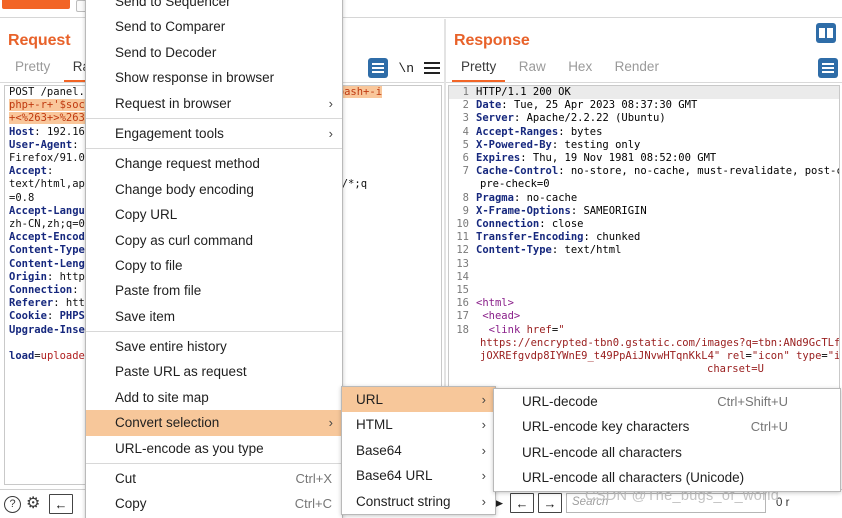  Describe the element at coordinates (637, 68) in the screenshot. I see `tab-response-render: Render` at that location.